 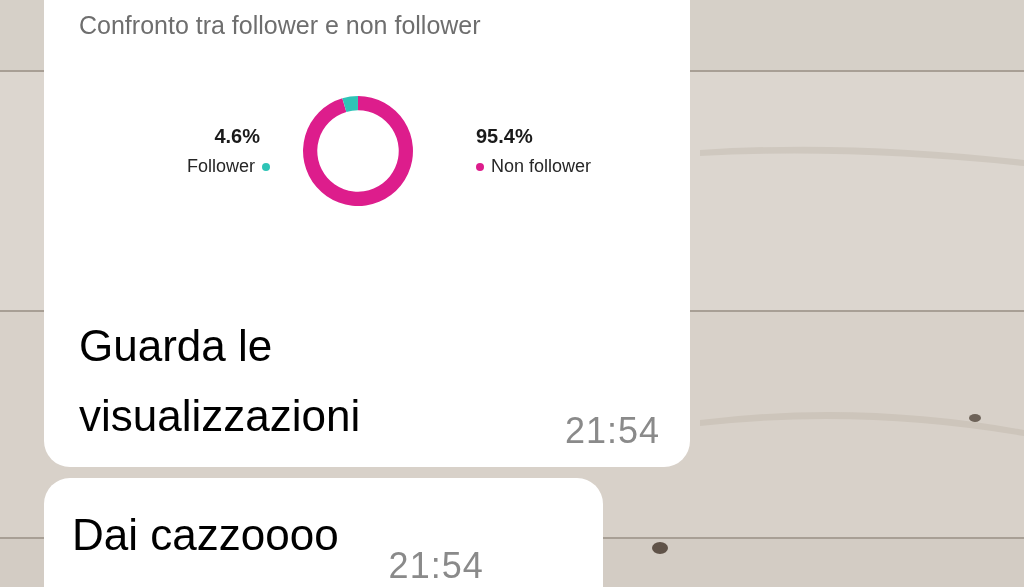 What do you see at coordinates (220, 166) in the screenshot?
I see `legend-label: Follower` at bounding box center [220, 166].